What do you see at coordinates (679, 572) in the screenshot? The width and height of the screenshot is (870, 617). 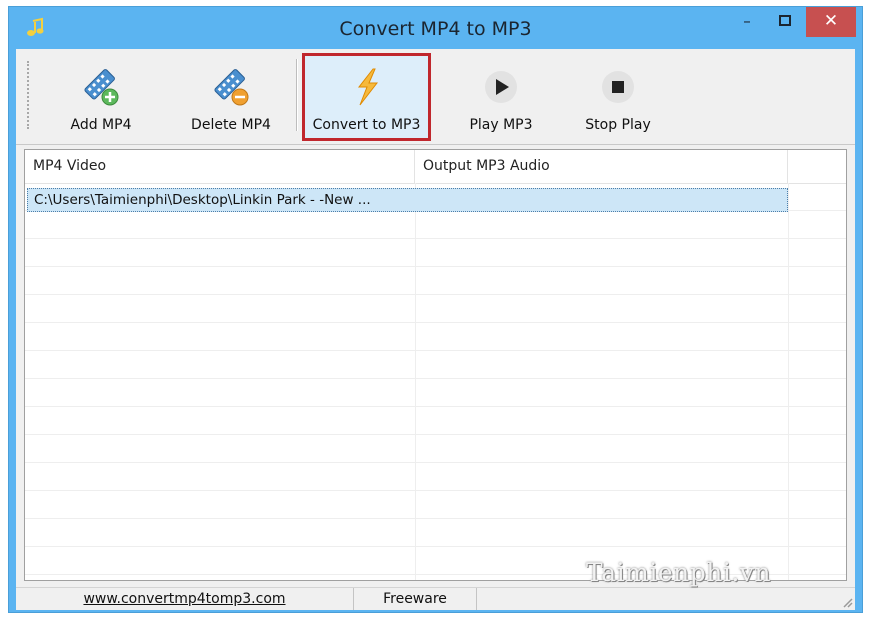 I see `watermark: Taimienphi.vn` at bounding box center [679, 572].